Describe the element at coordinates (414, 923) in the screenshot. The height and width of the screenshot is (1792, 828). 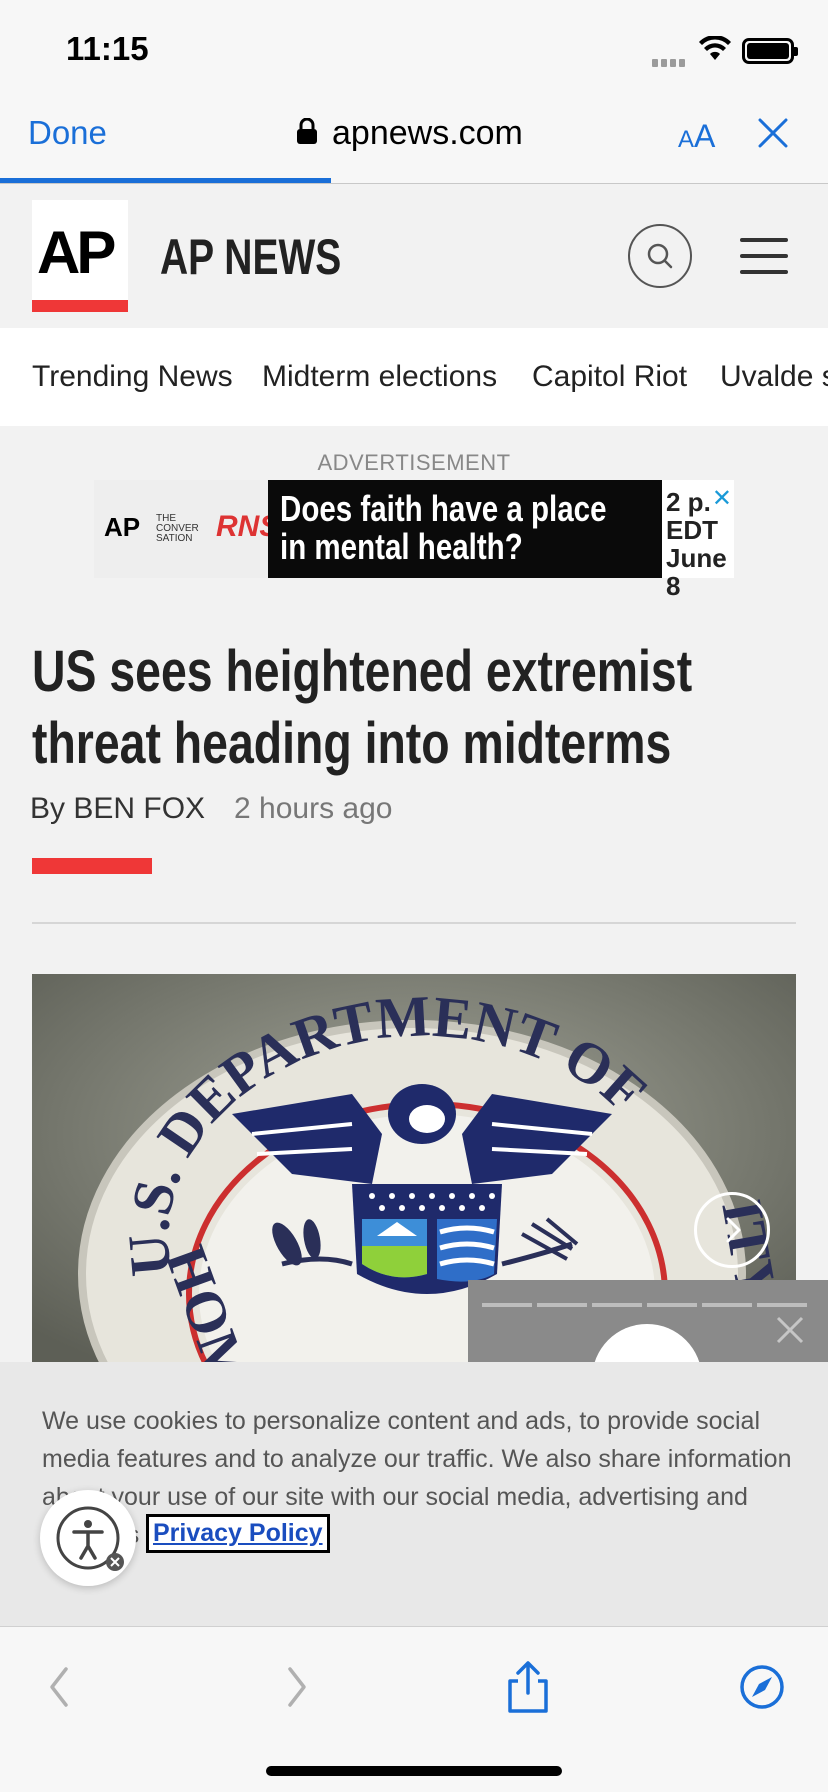
I see `divider` at that location.